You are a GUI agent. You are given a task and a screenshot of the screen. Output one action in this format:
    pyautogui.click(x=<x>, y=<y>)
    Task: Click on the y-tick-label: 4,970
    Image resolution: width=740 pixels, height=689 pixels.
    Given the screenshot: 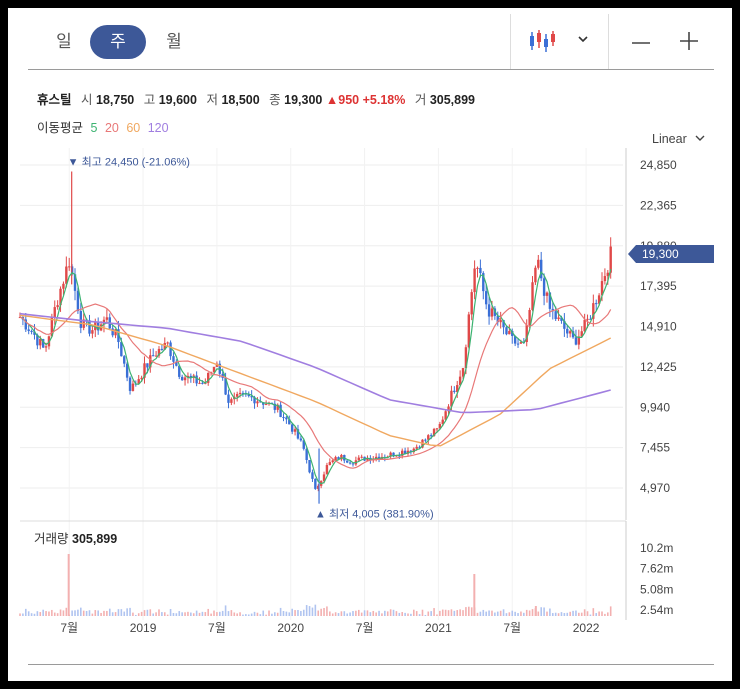 What is the action you would take?
    pyautogui.click(x=655, y=488)
    